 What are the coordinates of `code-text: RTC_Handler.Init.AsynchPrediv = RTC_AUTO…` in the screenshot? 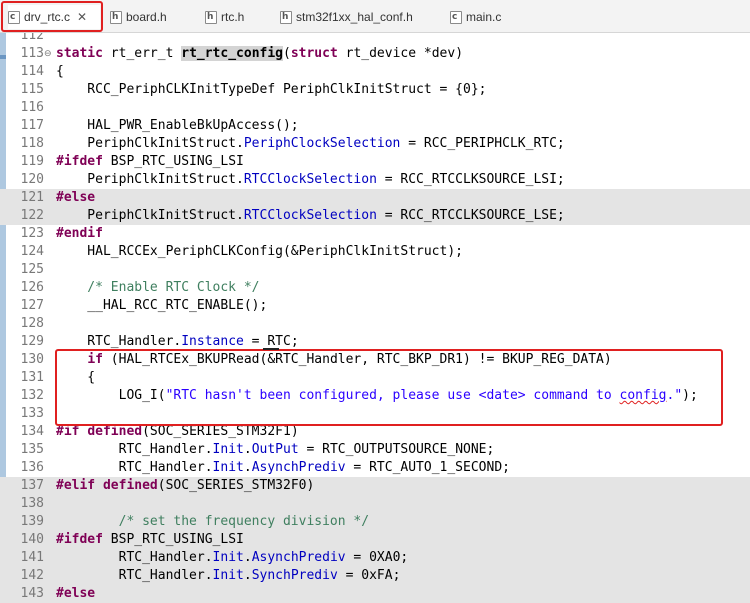 It's located at (283, 467).